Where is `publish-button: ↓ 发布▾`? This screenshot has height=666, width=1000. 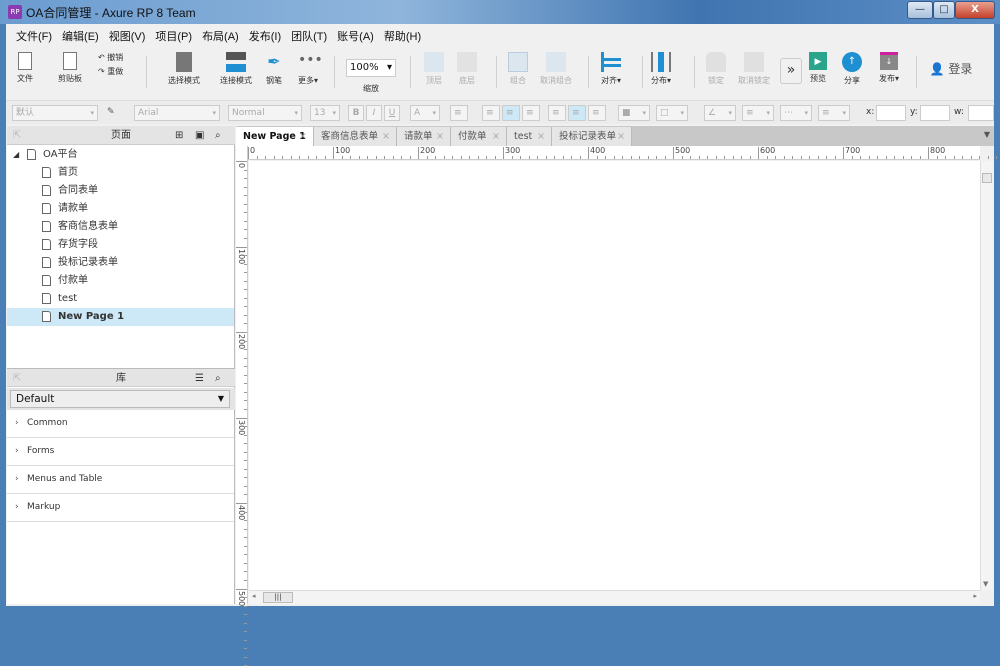 publish-button: ↓ 发布▾ is located at coordinates (889, 71).